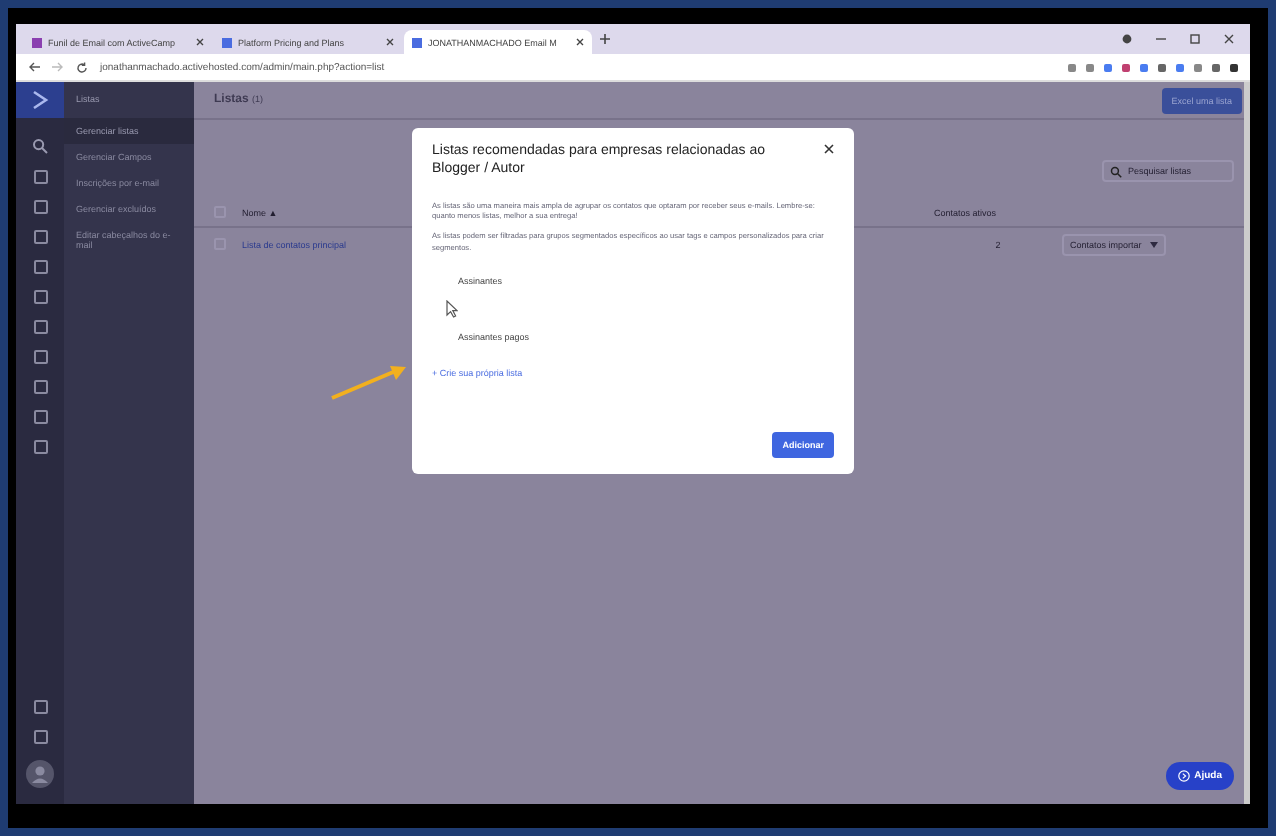  Describe the element at coordinates (40, 100) in the screenshot. I see `logo-icon` at that location.